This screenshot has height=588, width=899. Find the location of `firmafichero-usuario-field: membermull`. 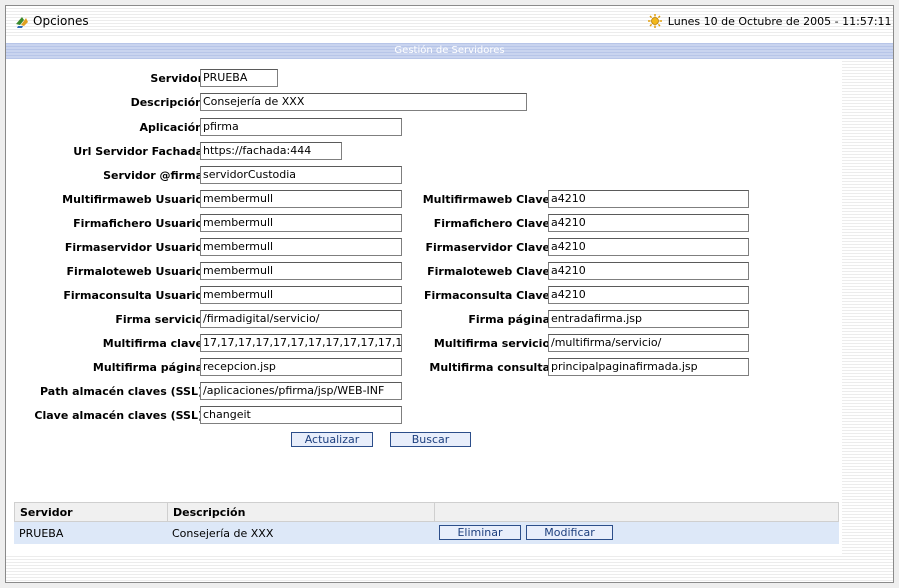

firmafichero-usuario-field: membermull is located at coordinates (301, 223).